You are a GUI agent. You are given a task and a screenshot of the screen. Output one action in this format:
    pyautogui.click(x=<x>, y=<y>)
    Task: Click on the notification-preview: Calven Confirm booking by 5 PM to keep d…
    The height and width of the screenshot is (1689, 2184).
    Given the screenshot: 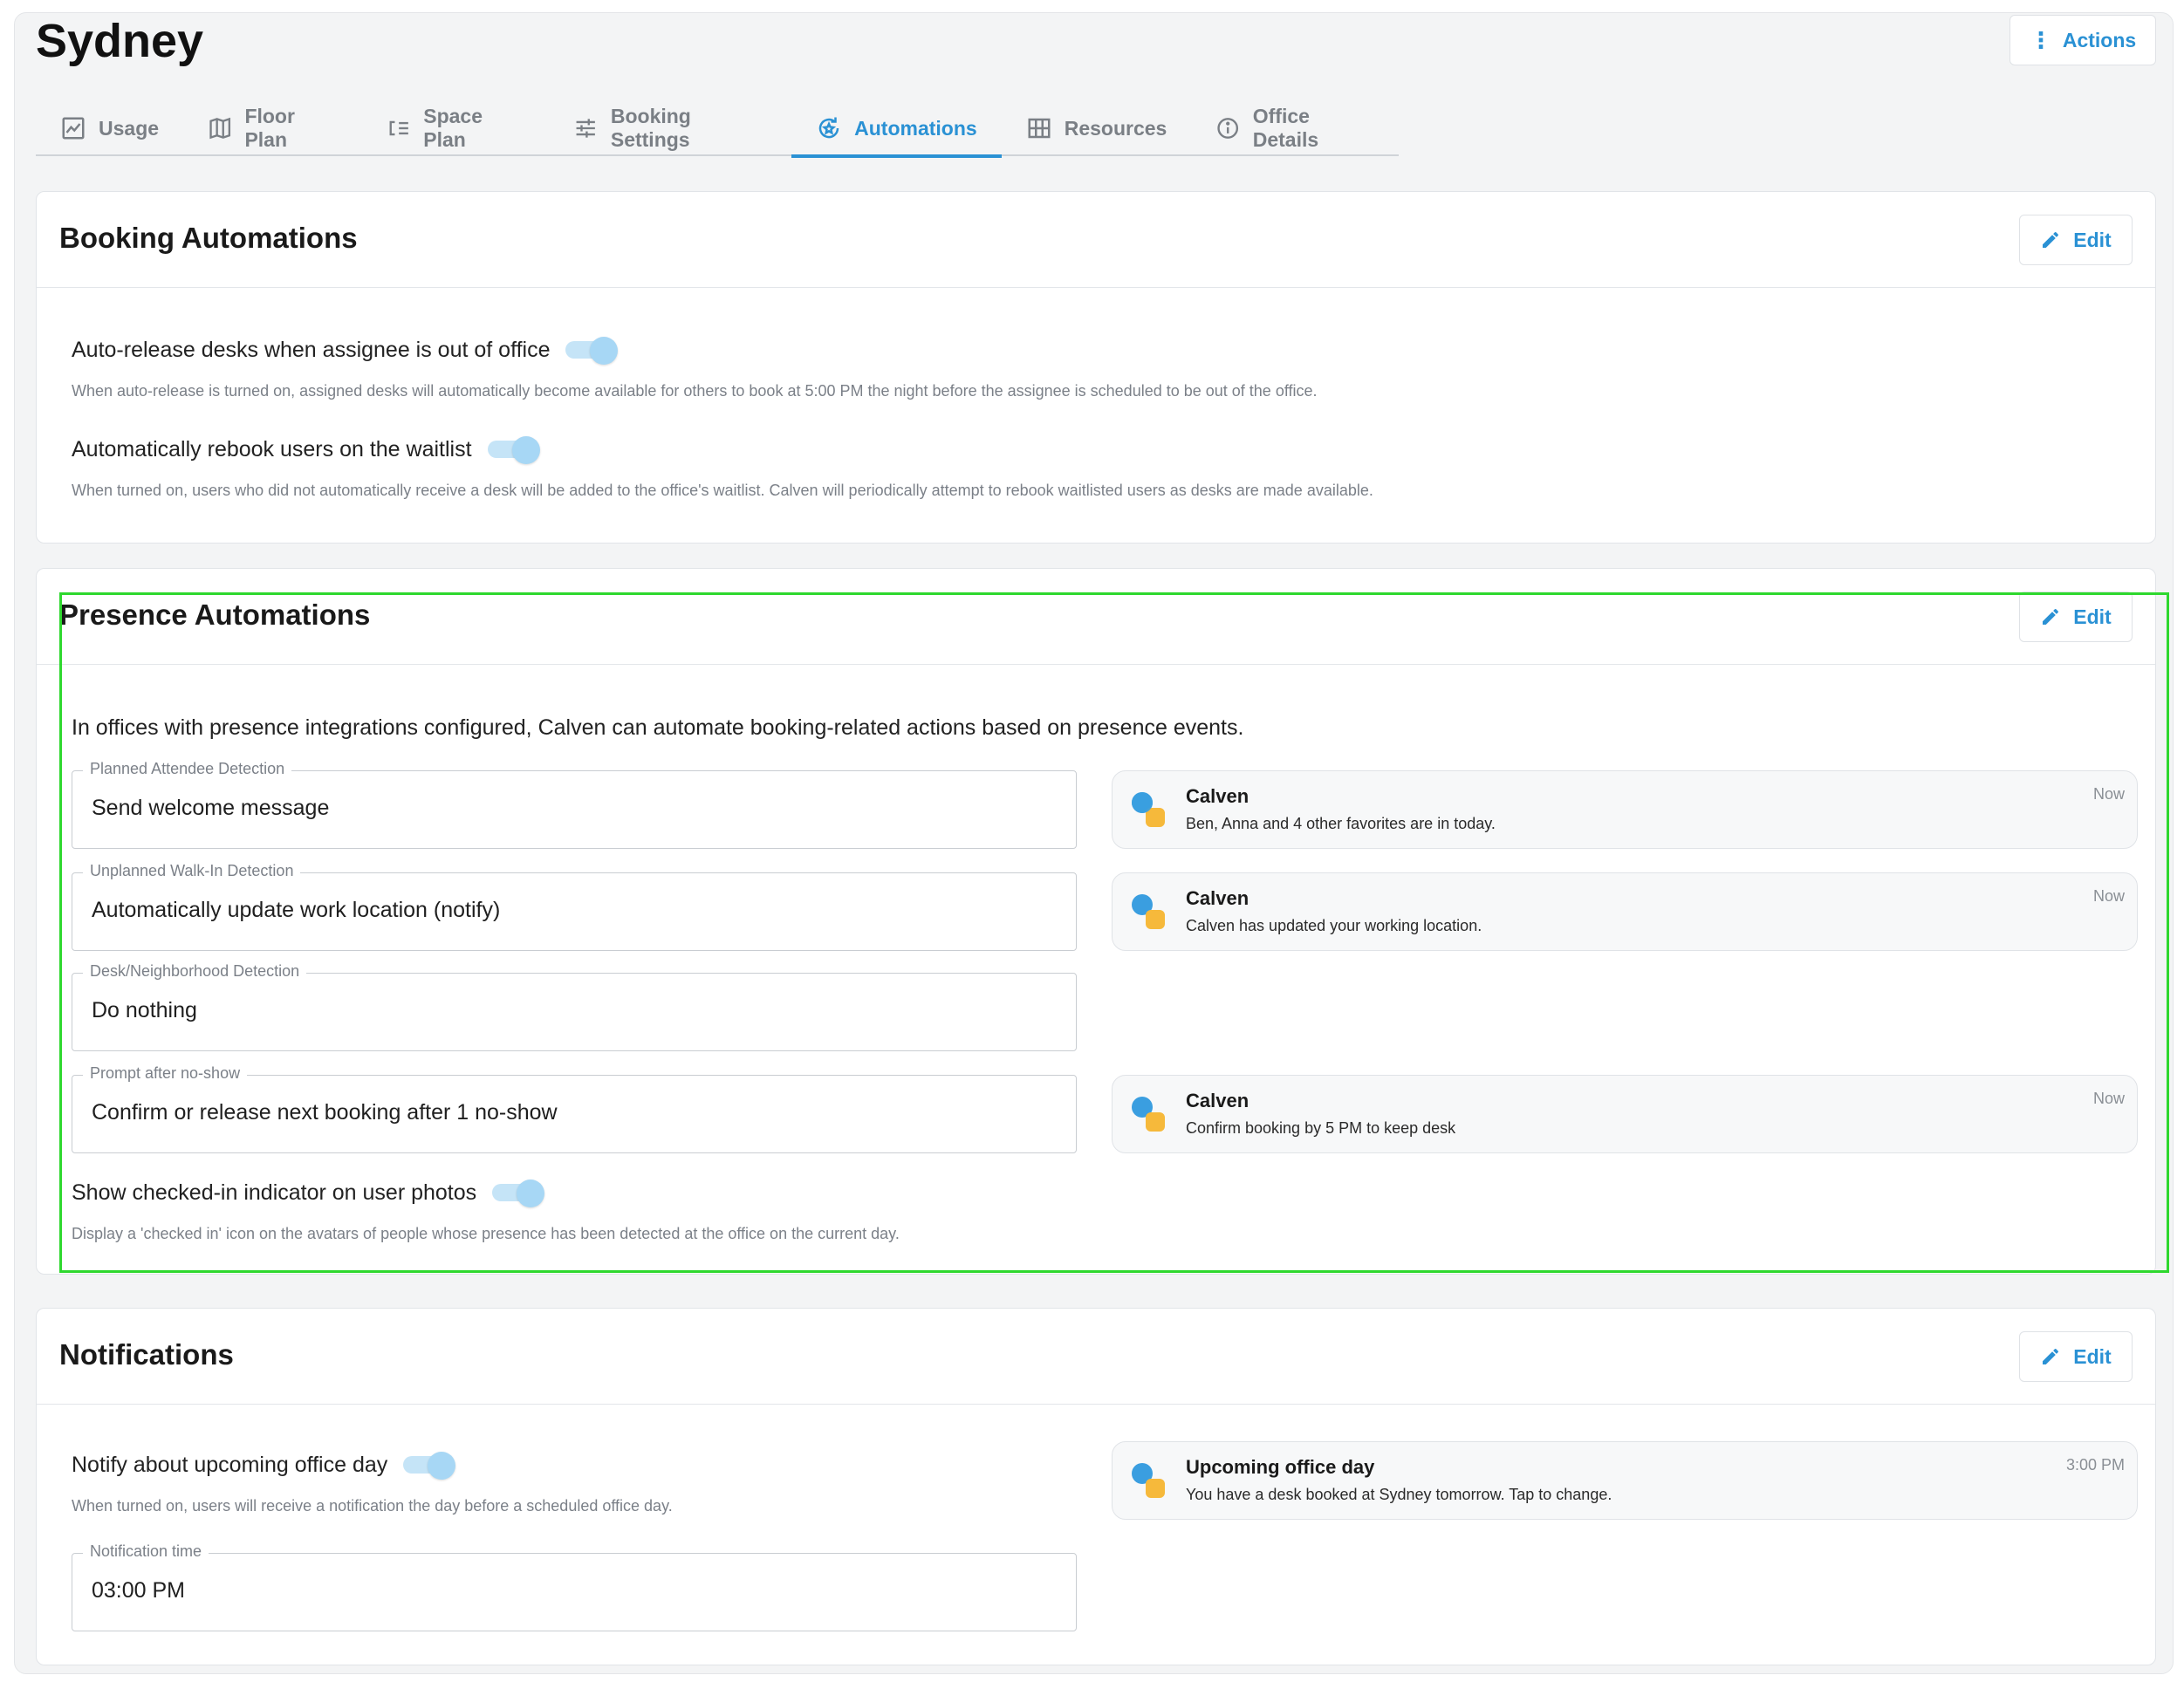 What is the action you would take?
    pyautogui.click(x=1625, y=1114)
    